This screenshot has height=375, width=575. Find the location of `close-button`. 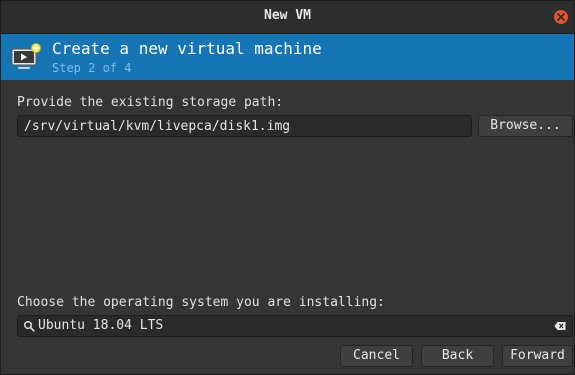

close-button is located at coordinates (561, 17).